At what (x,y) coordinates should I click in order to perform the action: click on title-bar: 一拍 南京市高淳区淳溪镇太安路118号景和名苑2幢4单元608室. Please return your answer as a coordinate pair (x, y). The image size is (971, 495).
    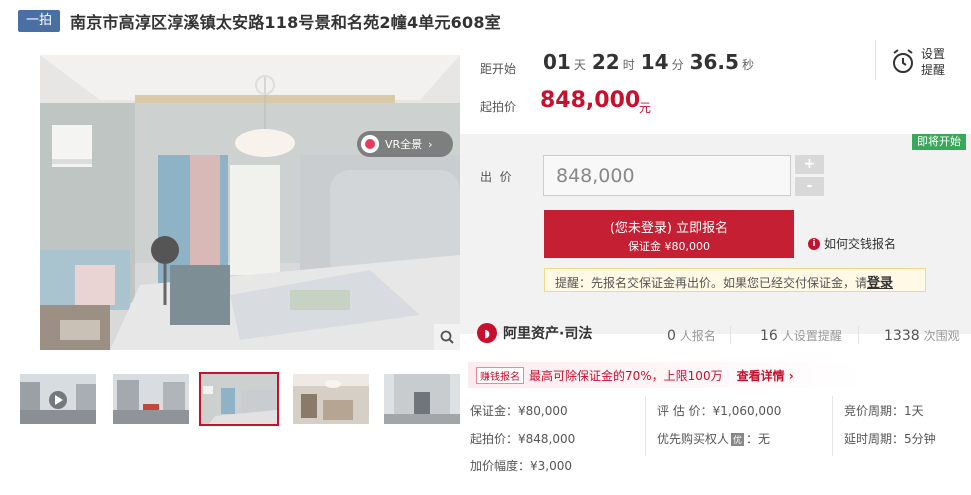
    Looking at the image, I should click on (259, 21).